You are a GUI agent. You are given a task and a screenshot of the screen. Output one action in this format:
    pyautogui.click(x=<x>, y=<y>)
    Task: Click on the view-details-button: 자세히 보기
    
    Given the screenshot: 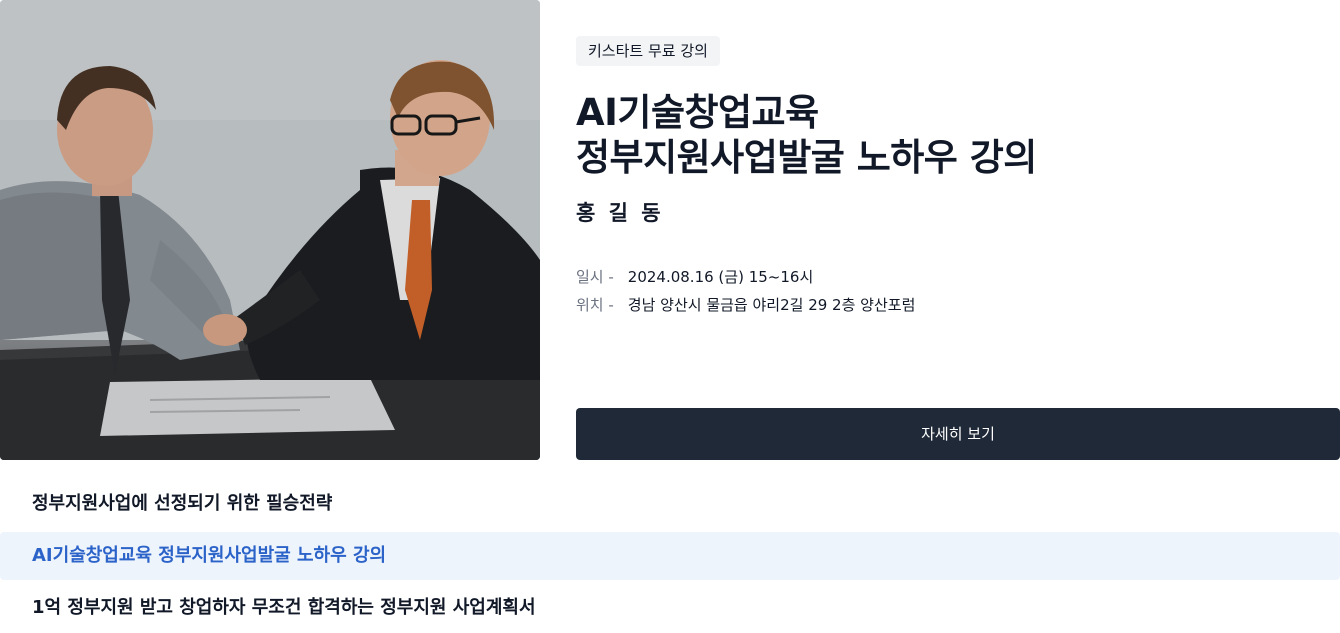 What is the action you would take?
    pyautogui.click(x=958, y=434)
    